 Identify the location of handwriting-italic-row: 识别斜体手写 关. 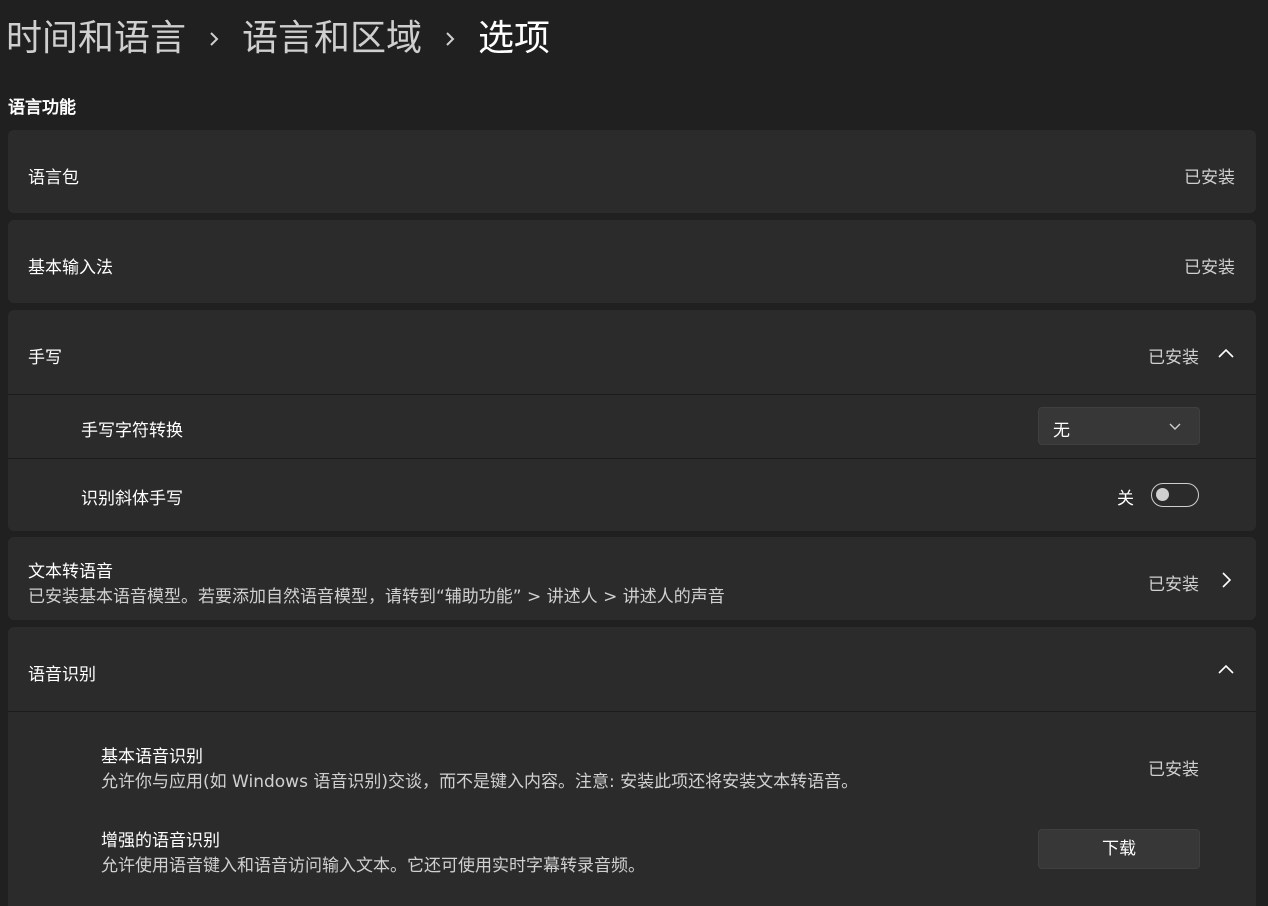
(632, 495).